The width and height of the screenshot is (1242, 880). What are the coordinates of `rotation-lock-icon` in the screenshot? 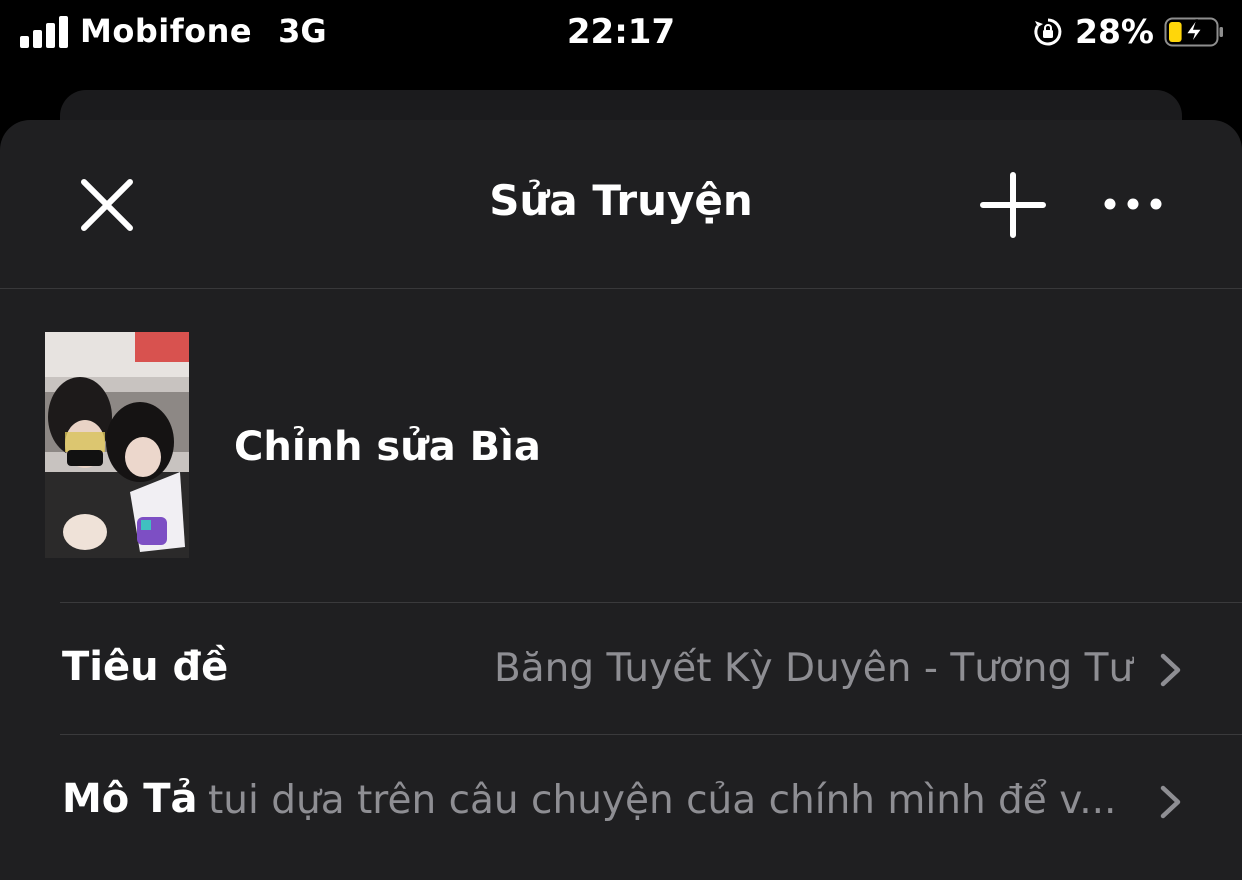 It's located at (1048, 31).